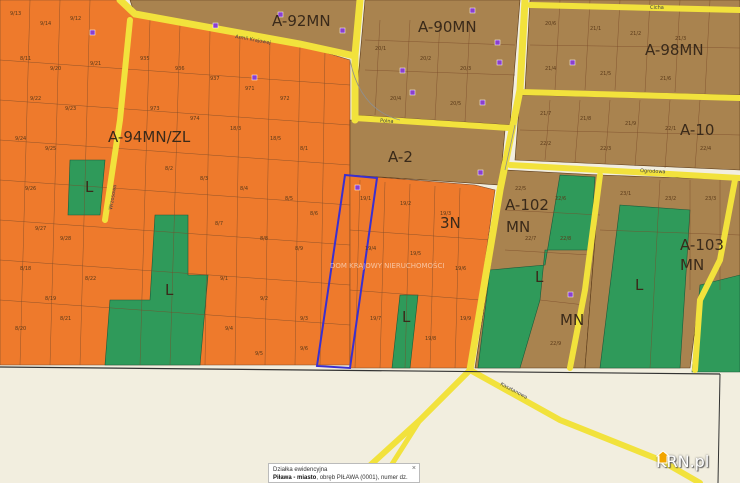 The image size is (740, 483). I want to click on parcel-number: 21/8, so click(585, 119).